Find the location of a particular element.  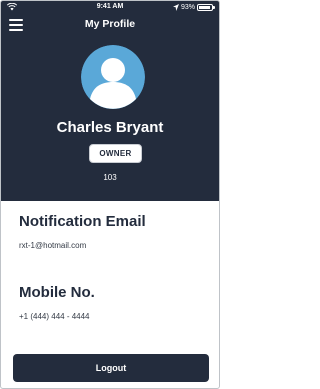

user-silhouette-icon is located at coordinates (113, 77).